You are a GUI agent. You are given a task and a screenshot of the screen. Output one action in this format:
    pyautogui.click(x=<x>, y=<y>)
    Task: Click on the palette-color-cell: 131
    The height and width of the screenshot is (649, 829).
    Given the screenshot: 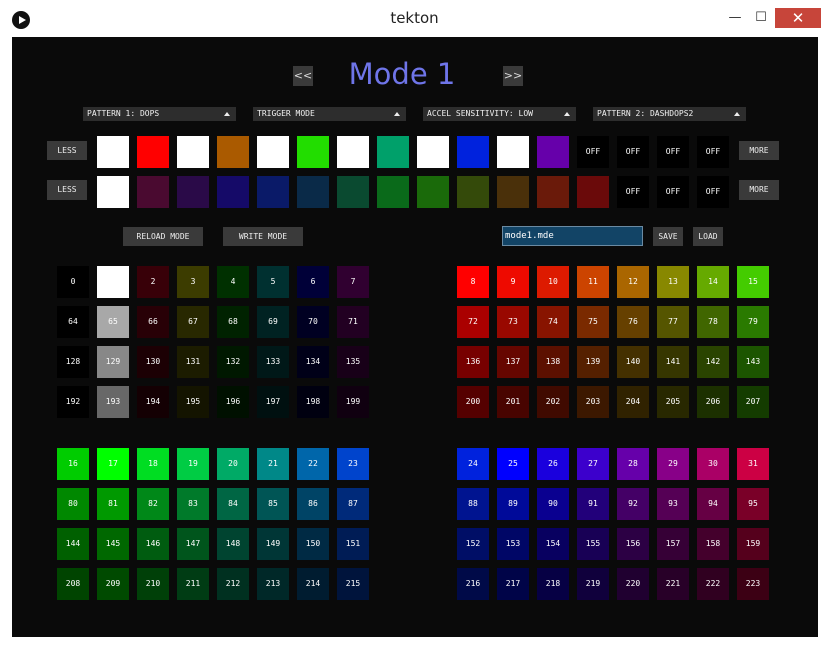 What is the action you would take?
    pyautogui.click(x=193, y=362)
    